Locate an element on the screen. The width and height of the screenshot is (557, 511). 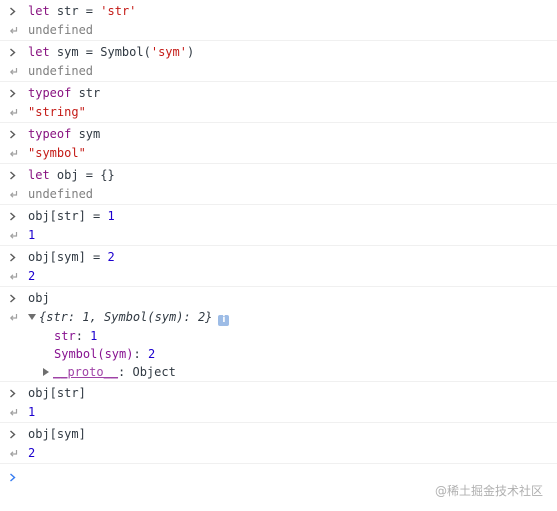
code-token: sym is located at coordinates (86, 134).